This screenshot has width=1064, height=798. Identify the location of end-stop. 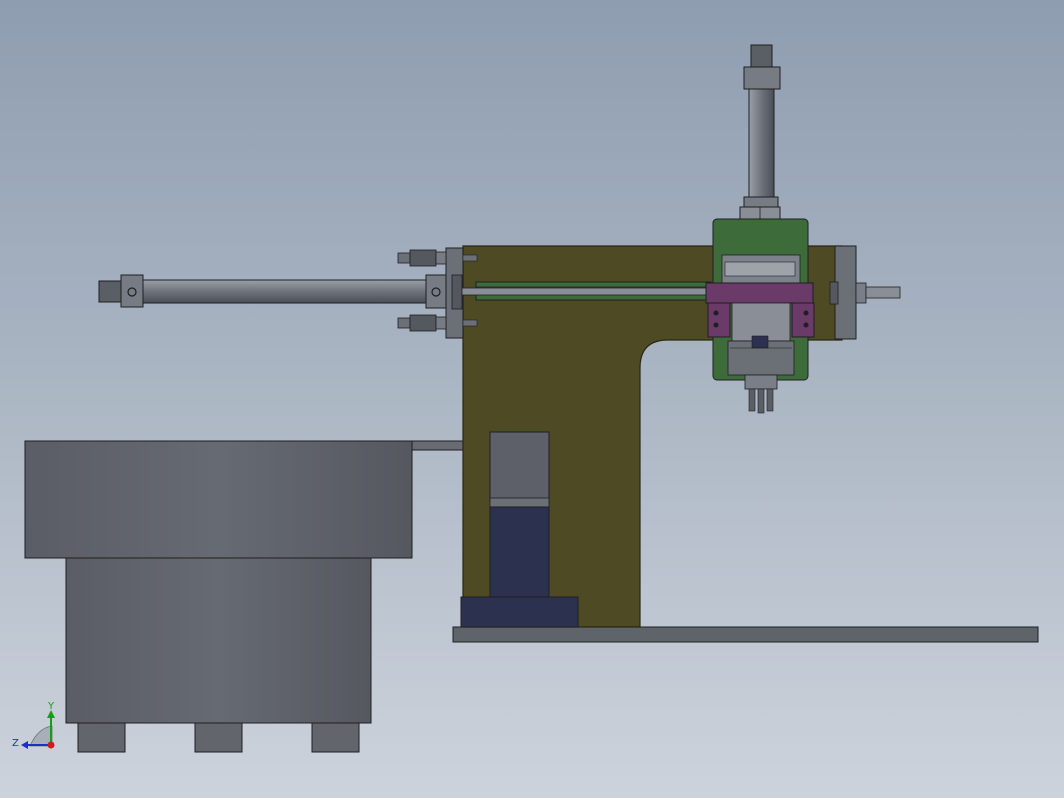
(865, 292).